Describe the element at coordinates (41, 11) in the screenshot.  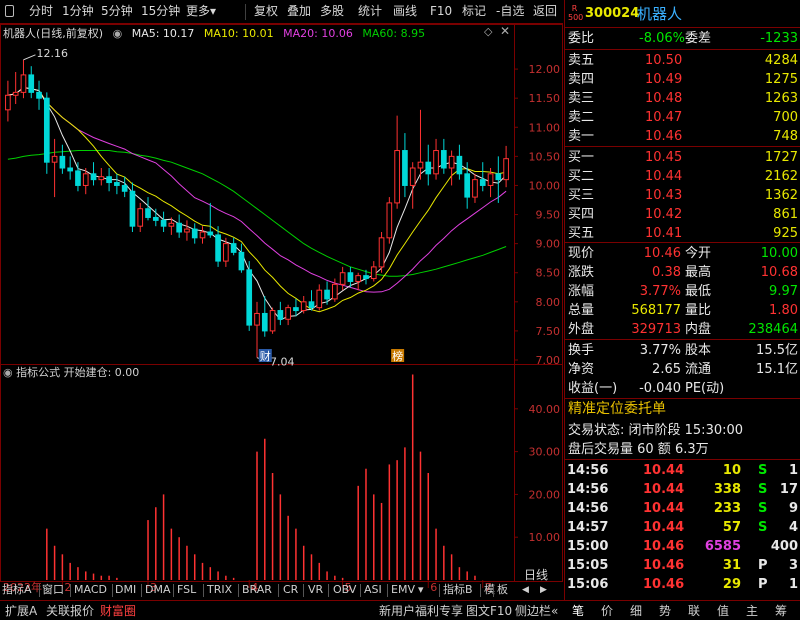
I see `tab-intraday: 分时` at that location.